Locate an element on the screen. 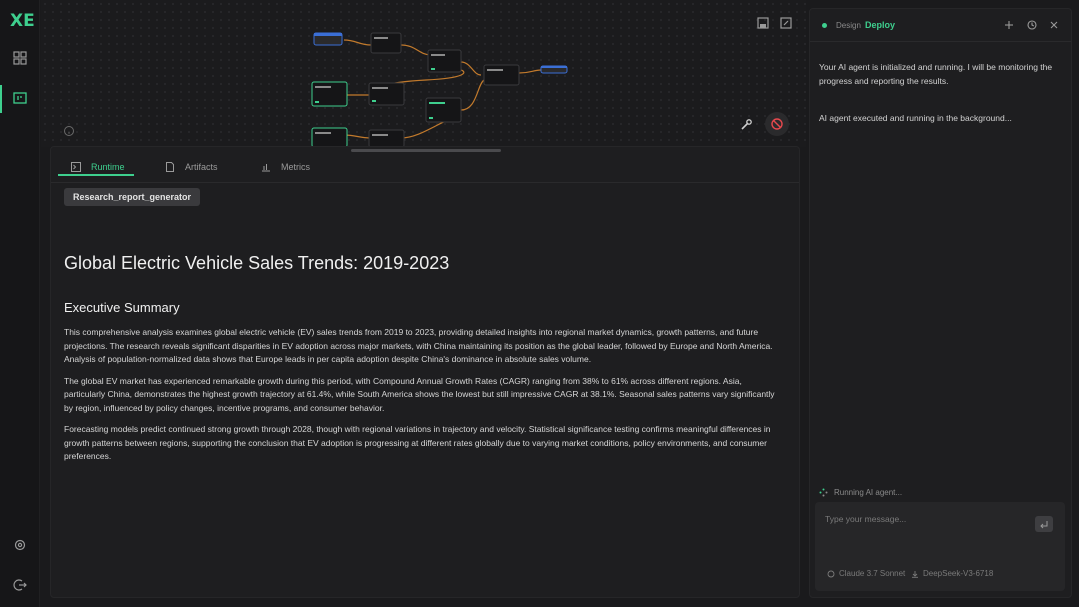 The height and width of the screenshot is (607, 1079). status-dot is located at coordinates (824, 25).